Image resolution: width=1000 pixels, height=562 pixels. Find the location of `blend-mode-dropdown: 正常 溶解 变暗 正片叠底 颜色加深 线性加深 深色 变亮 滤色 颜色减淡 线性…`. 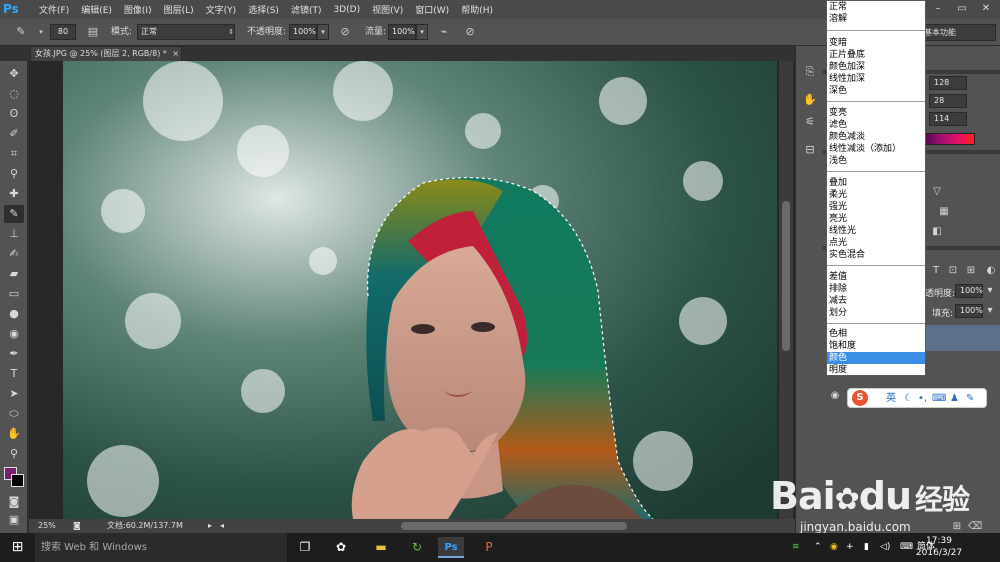

blend-mode-dropdown: 正常 溶解 变暗 正片叠底 颜色加深 线性加深 深色 变亮 滤色 颜色减淡 线性… is located at coordinates (876, 188).